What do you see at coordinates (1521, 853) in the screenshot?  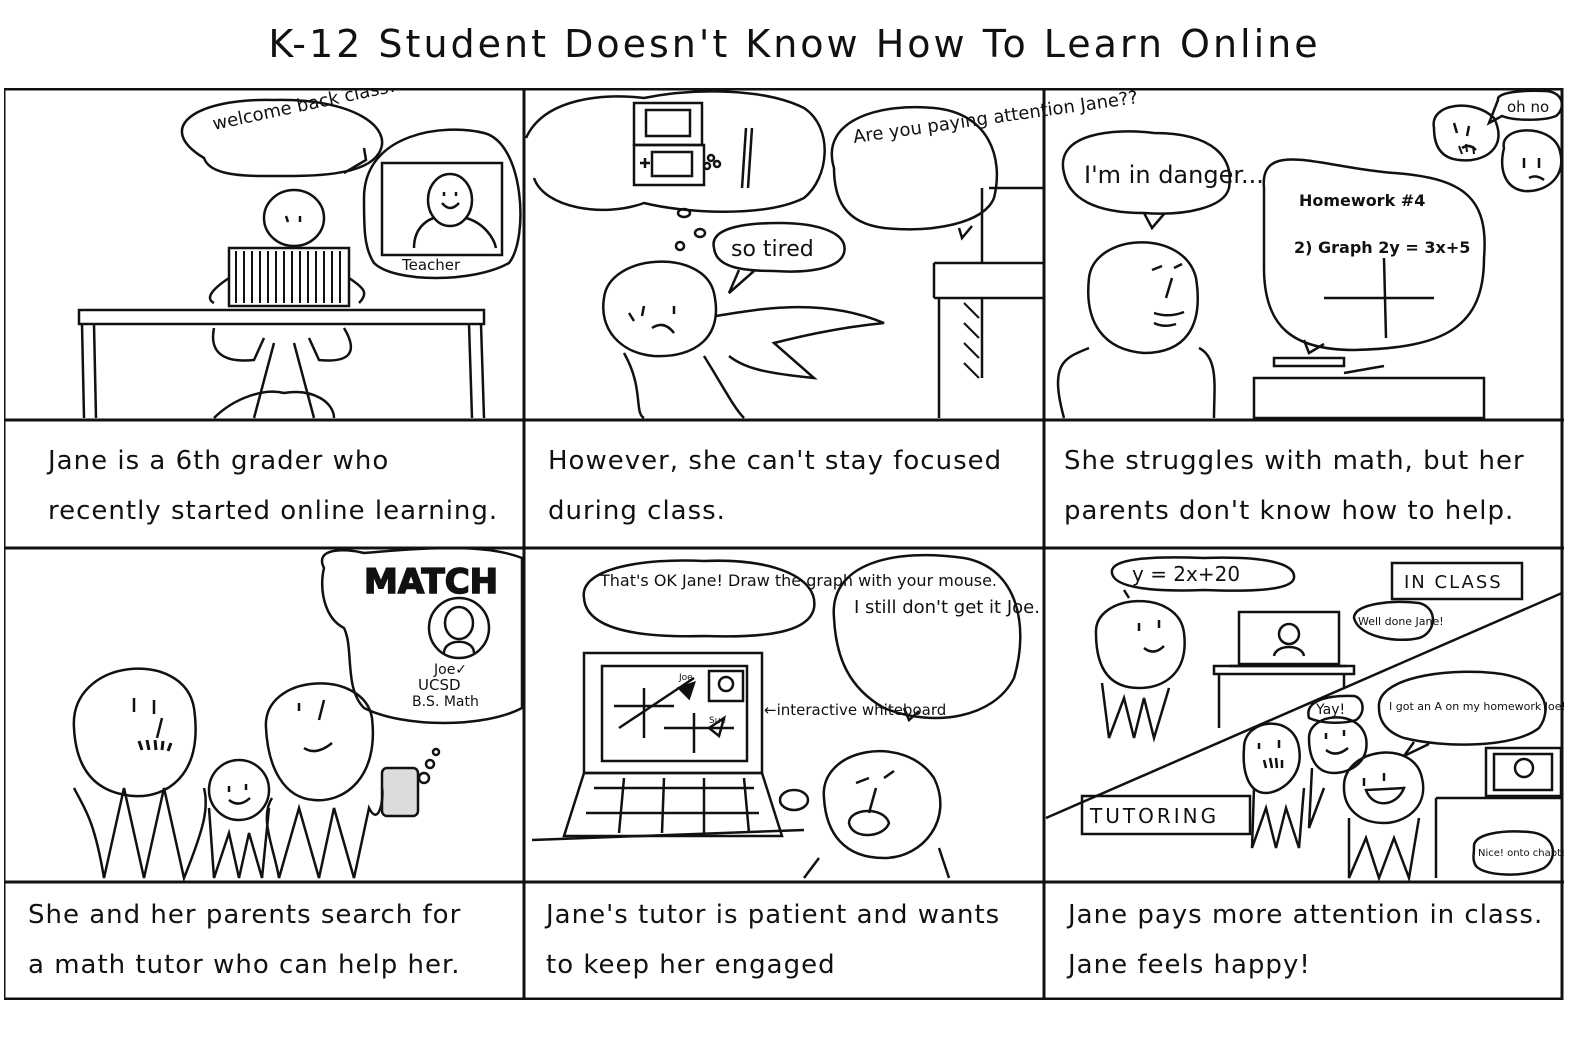 I see `panel-6-nice-text: Nice! onto chapter 7!` at bounding box center [1521, 853].